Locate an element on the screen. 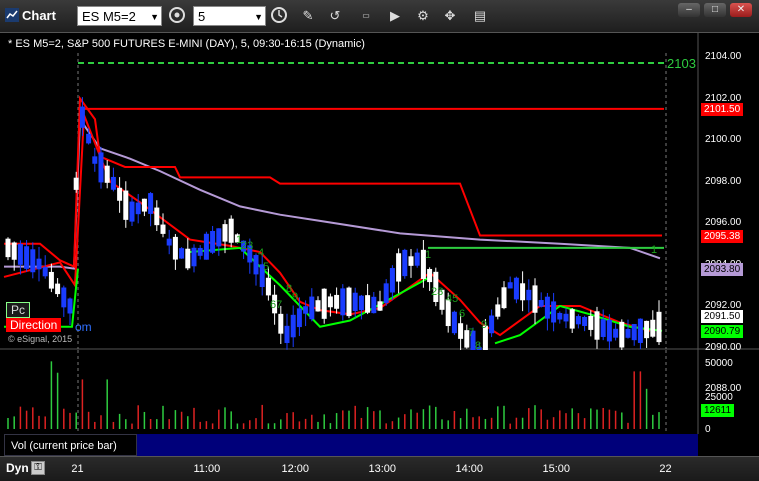  count-label: 23 is located at coordinates (247, 246).